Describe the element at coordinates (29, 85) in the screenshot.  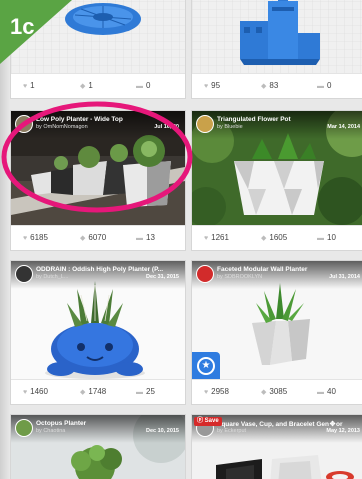
I see `like-count: ♥ 1` at that location.